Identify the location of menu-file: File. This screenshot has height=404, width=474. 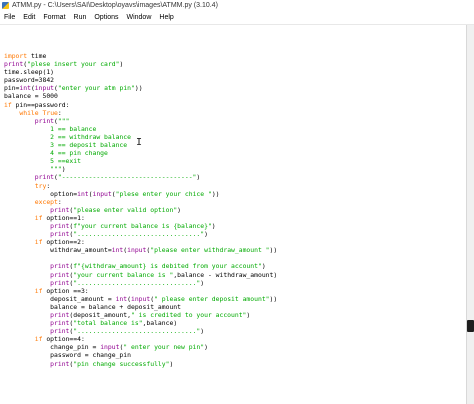
(9, 17).